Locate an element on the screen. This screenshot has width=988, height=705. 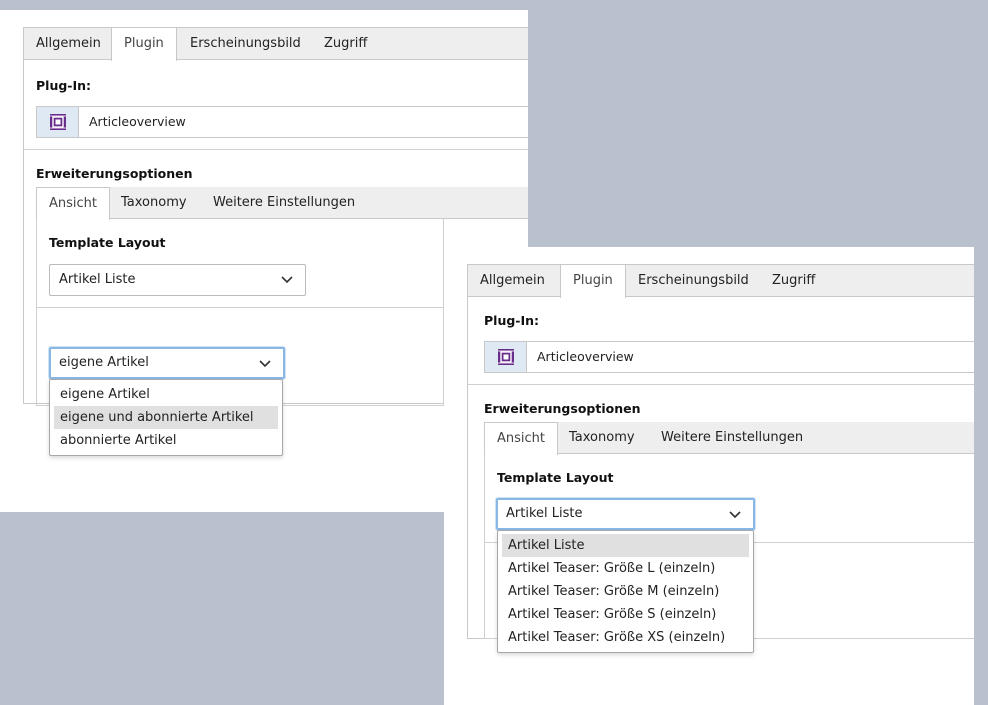
dropdown-option: Artikel Teaser: Größe M (einzeln) is located at coordinates (625, 591).